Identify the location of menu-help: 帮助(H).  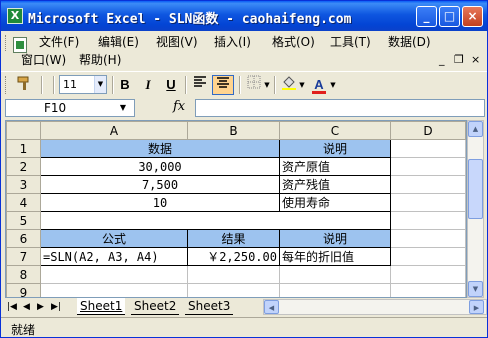
(100, 60).